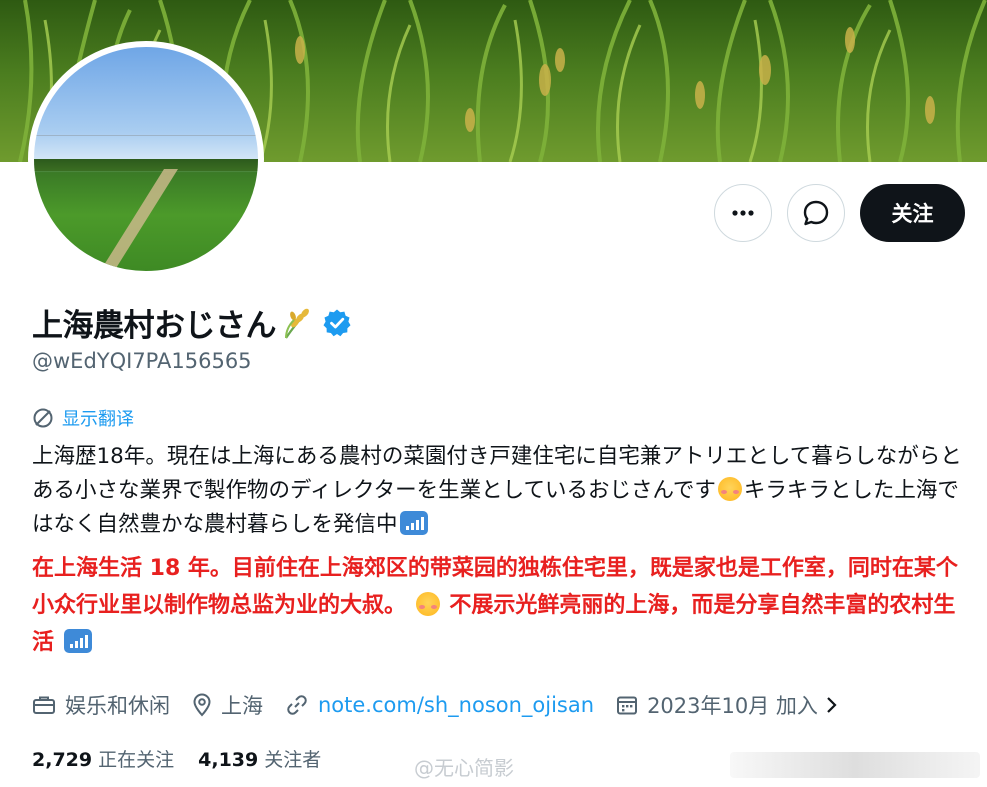 Image resolution: width=987 pixels, height=787 pixels. I want to click on avatar-image, so click(146, 159).